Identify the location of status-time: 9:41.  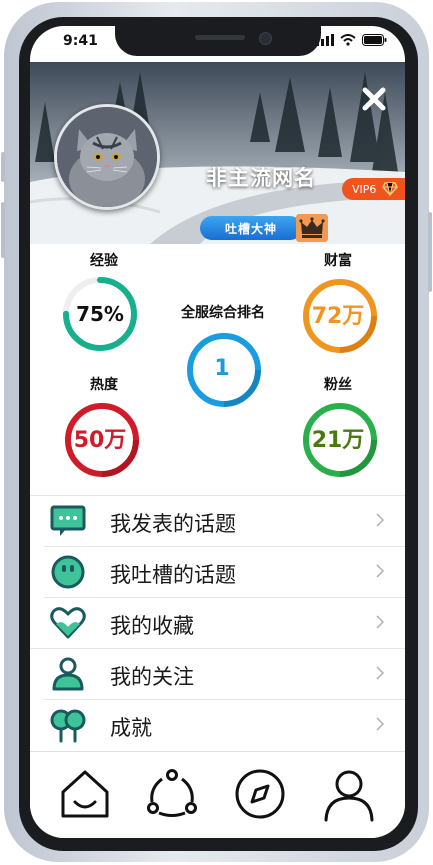
(80, 41).